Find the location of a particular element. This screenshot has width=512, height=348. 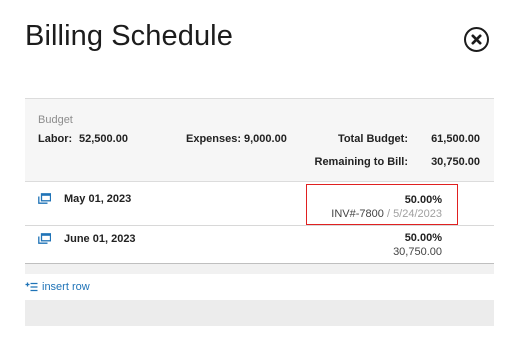

close-icon is located at coordinates (476, 39).